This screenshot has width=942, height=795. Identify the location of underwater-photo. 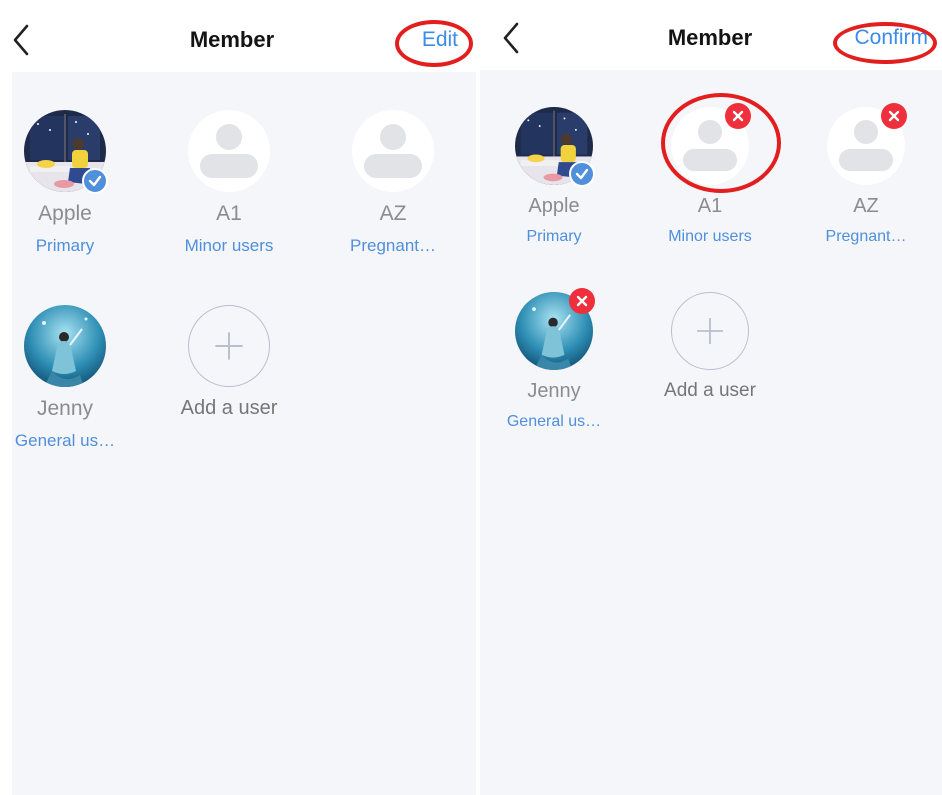
(65, 346).